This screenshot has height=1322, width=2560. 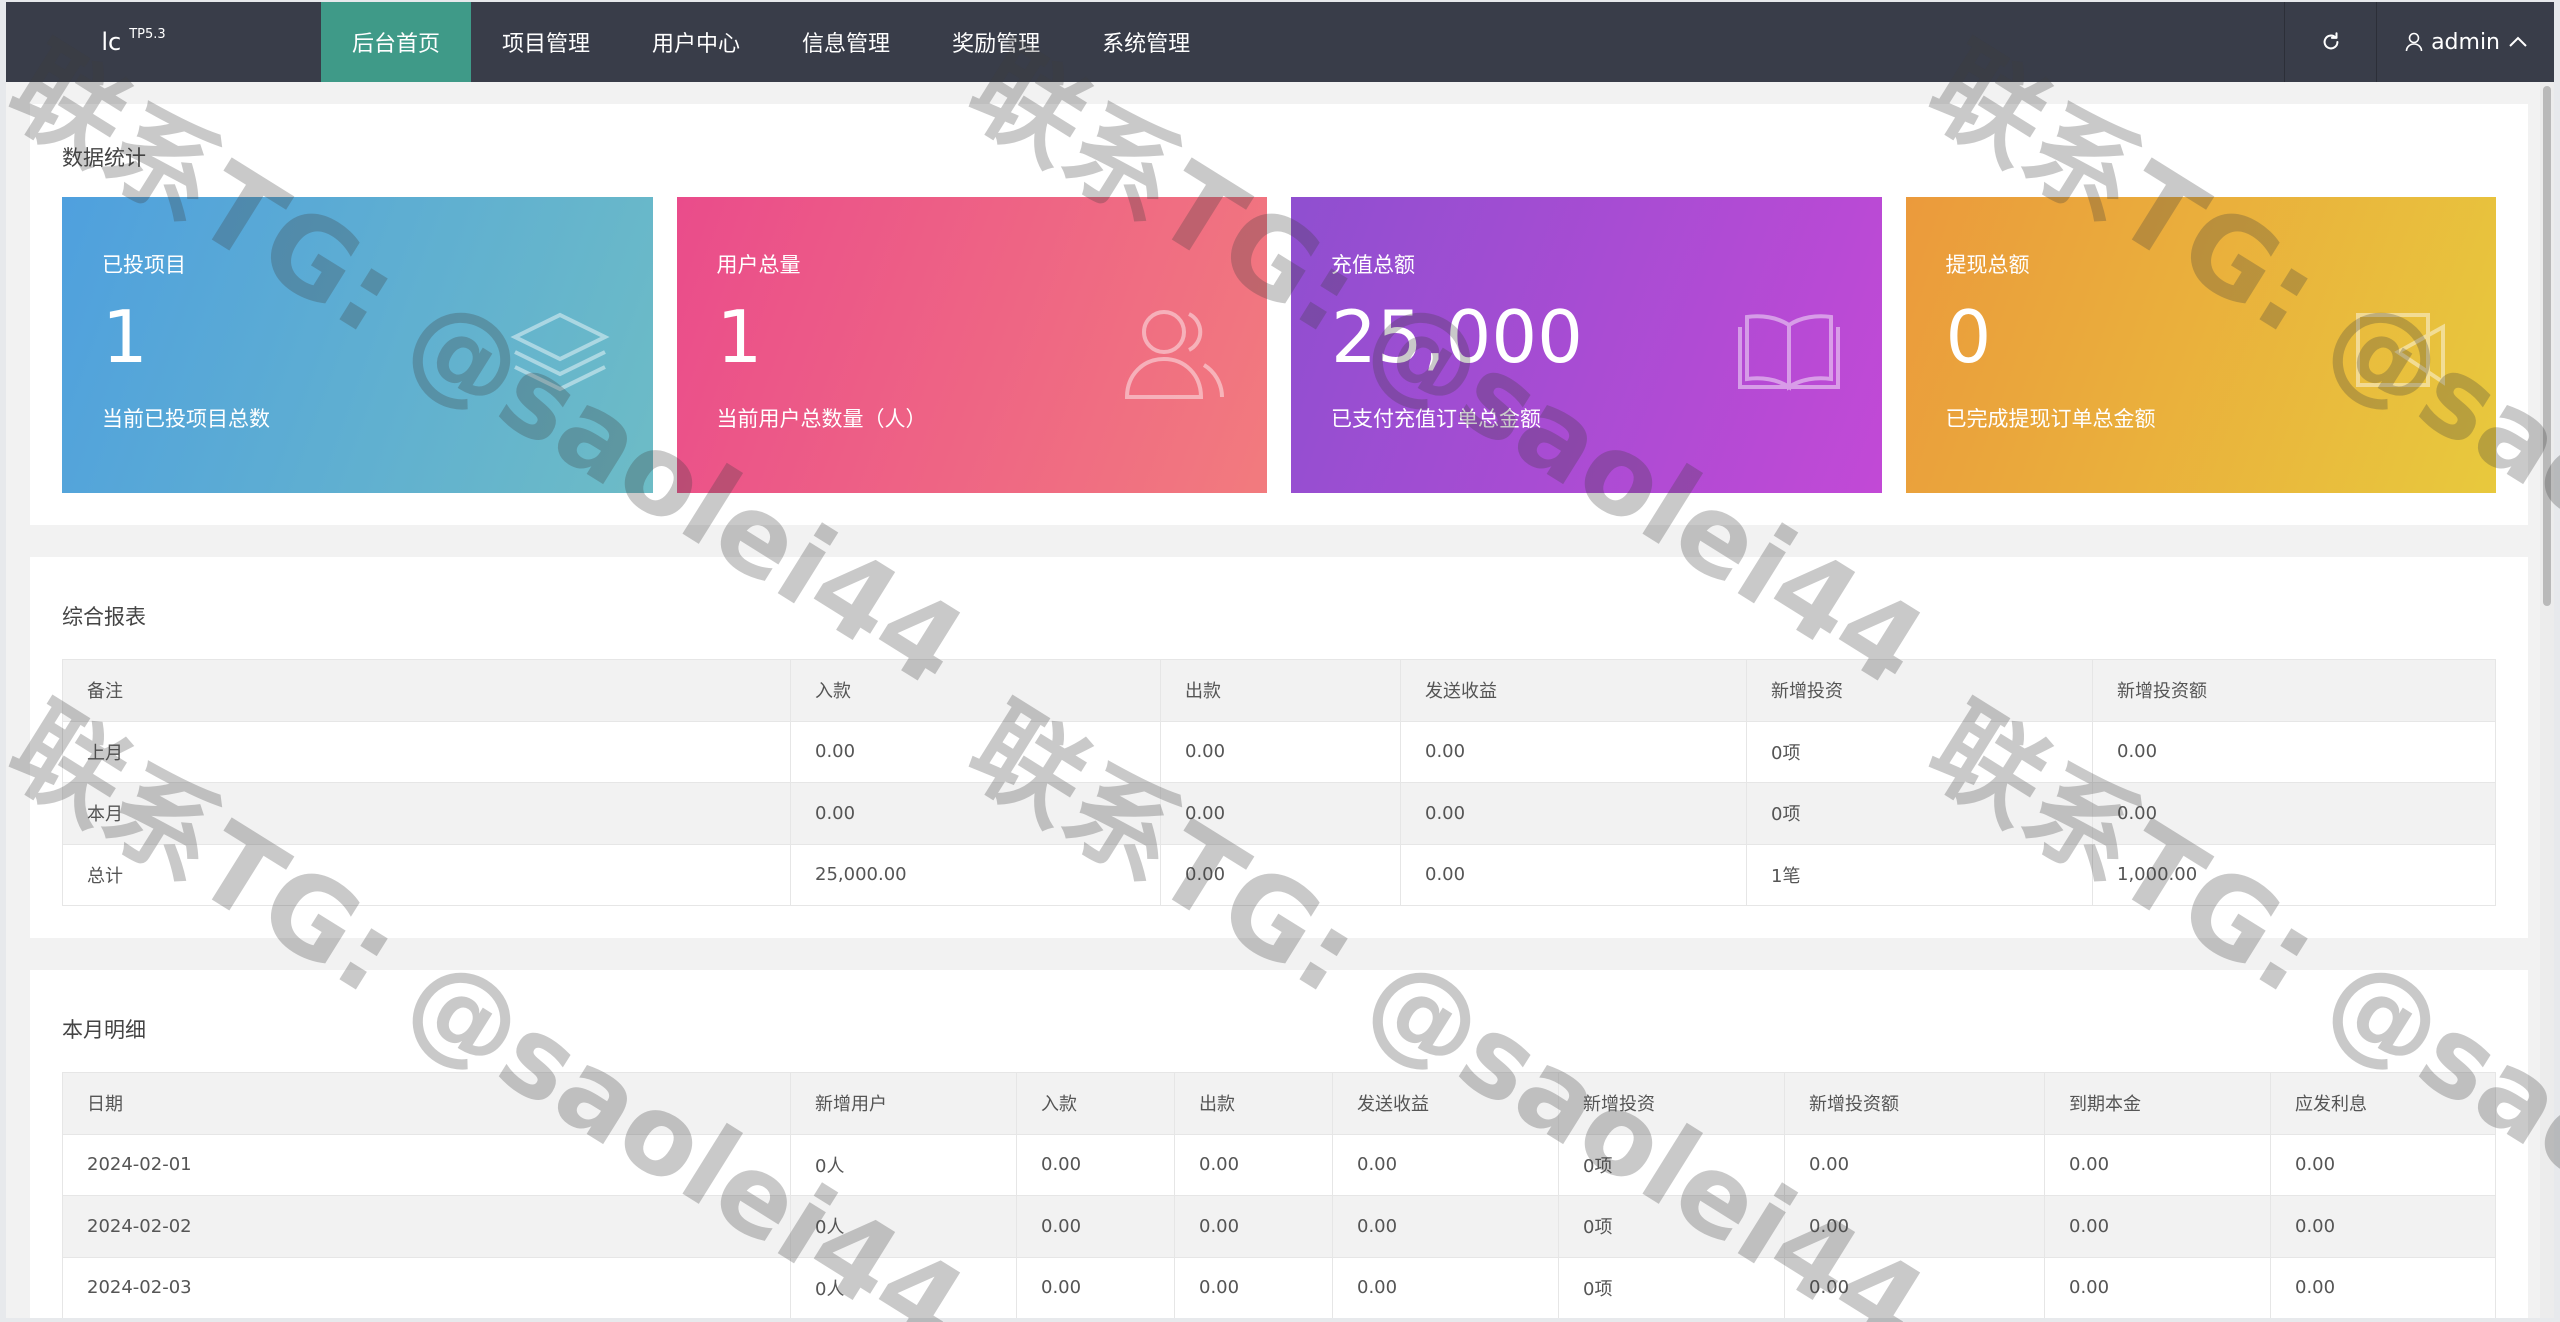 What do you see at coordinates (426, 813) in the screenshot?
I see `table-cell: 本月` at bounding box center [426, 813].